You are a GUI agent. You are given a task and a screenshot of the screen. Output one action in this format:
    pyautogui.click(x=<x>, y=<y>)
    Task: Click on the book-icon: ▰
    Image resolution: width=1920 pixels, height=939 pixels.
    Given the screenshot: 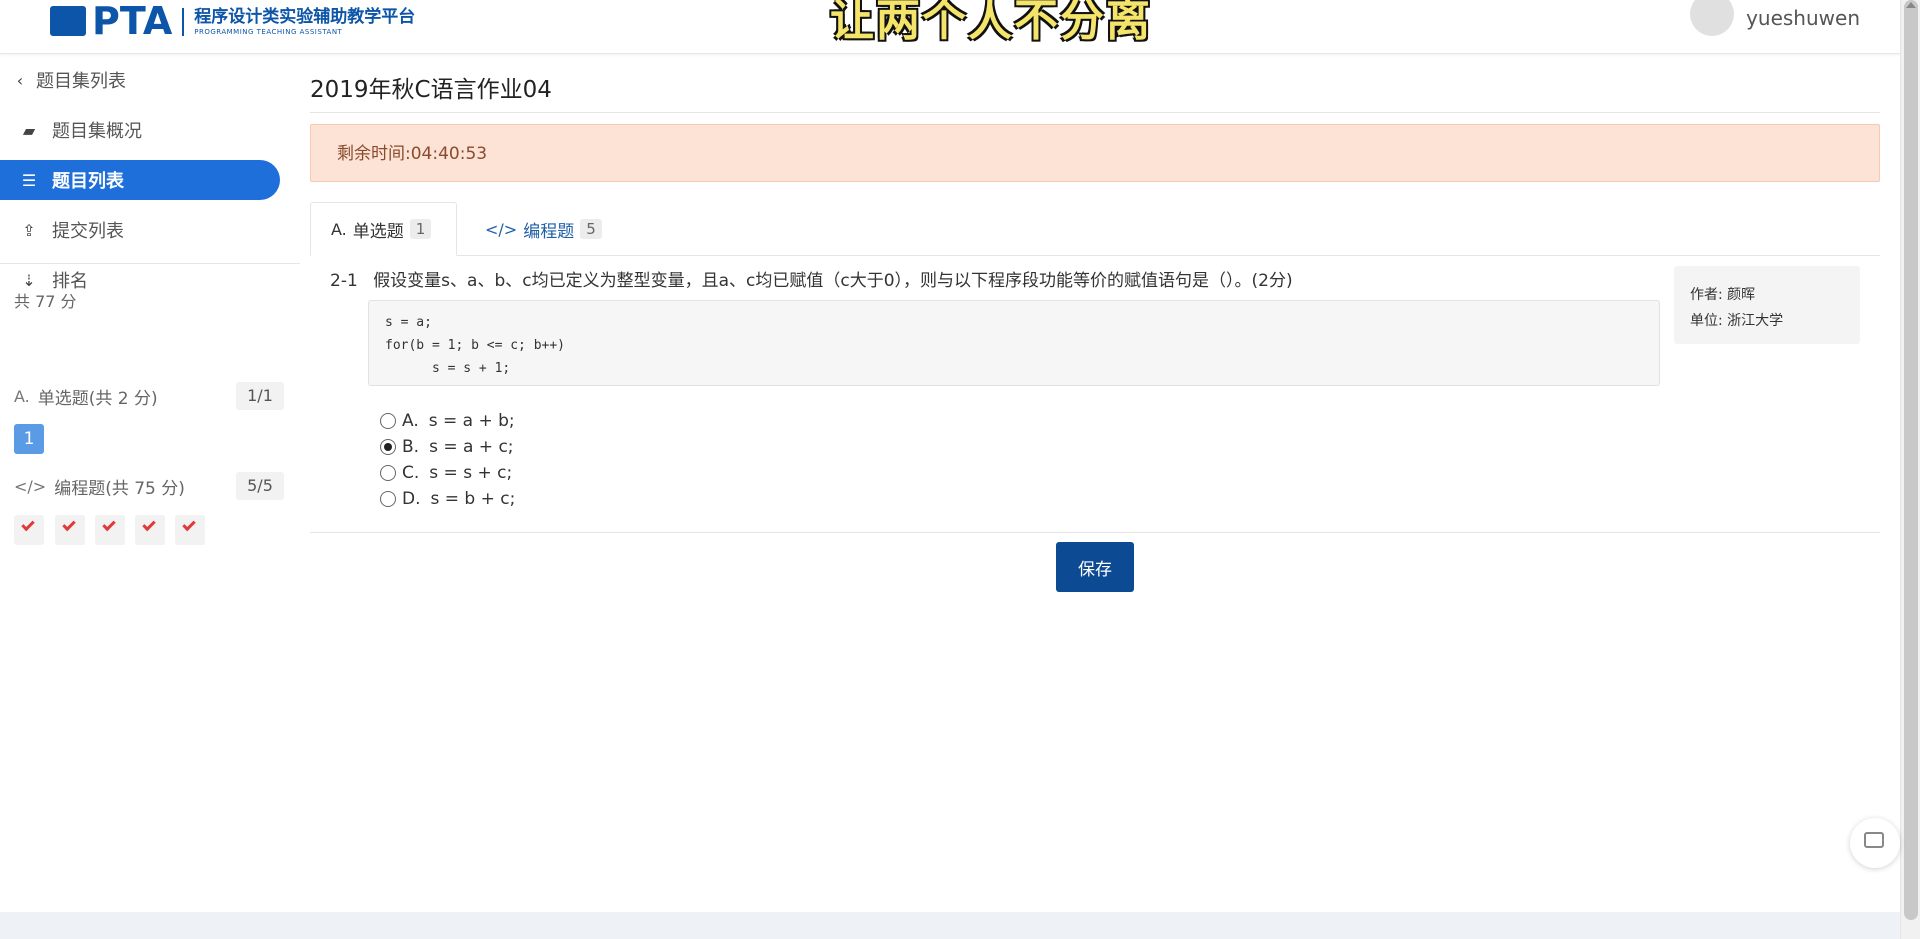 What is the action you would take?
    pyautogui.click(x=29, y=130)
    